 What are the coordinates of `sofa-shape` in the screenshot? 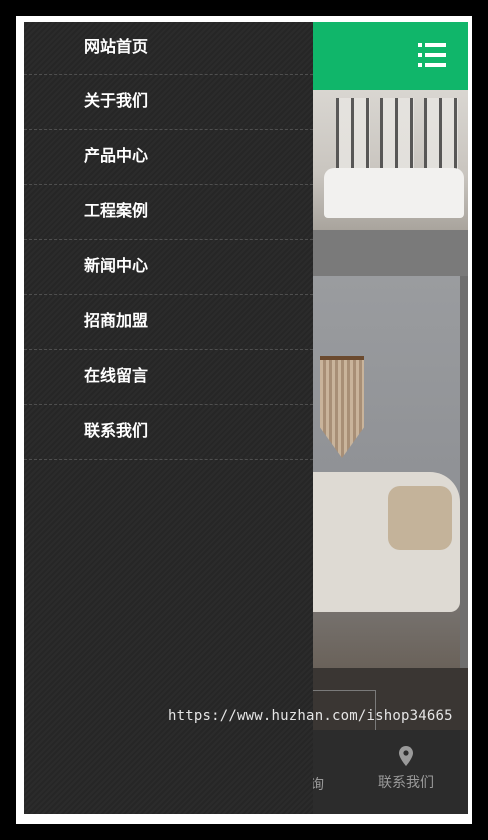 It's located at (394, 193).